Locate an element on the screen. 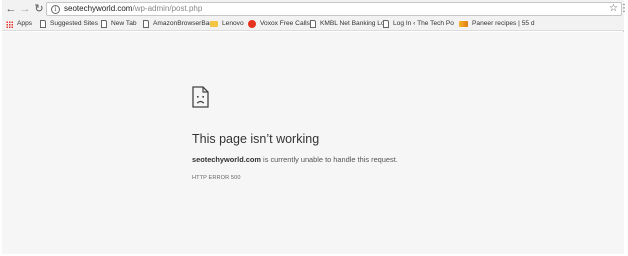 The width and height of the screenshot is (628, 256). url-path: /wp-admin/post.php is located at coordinates (167, 8).